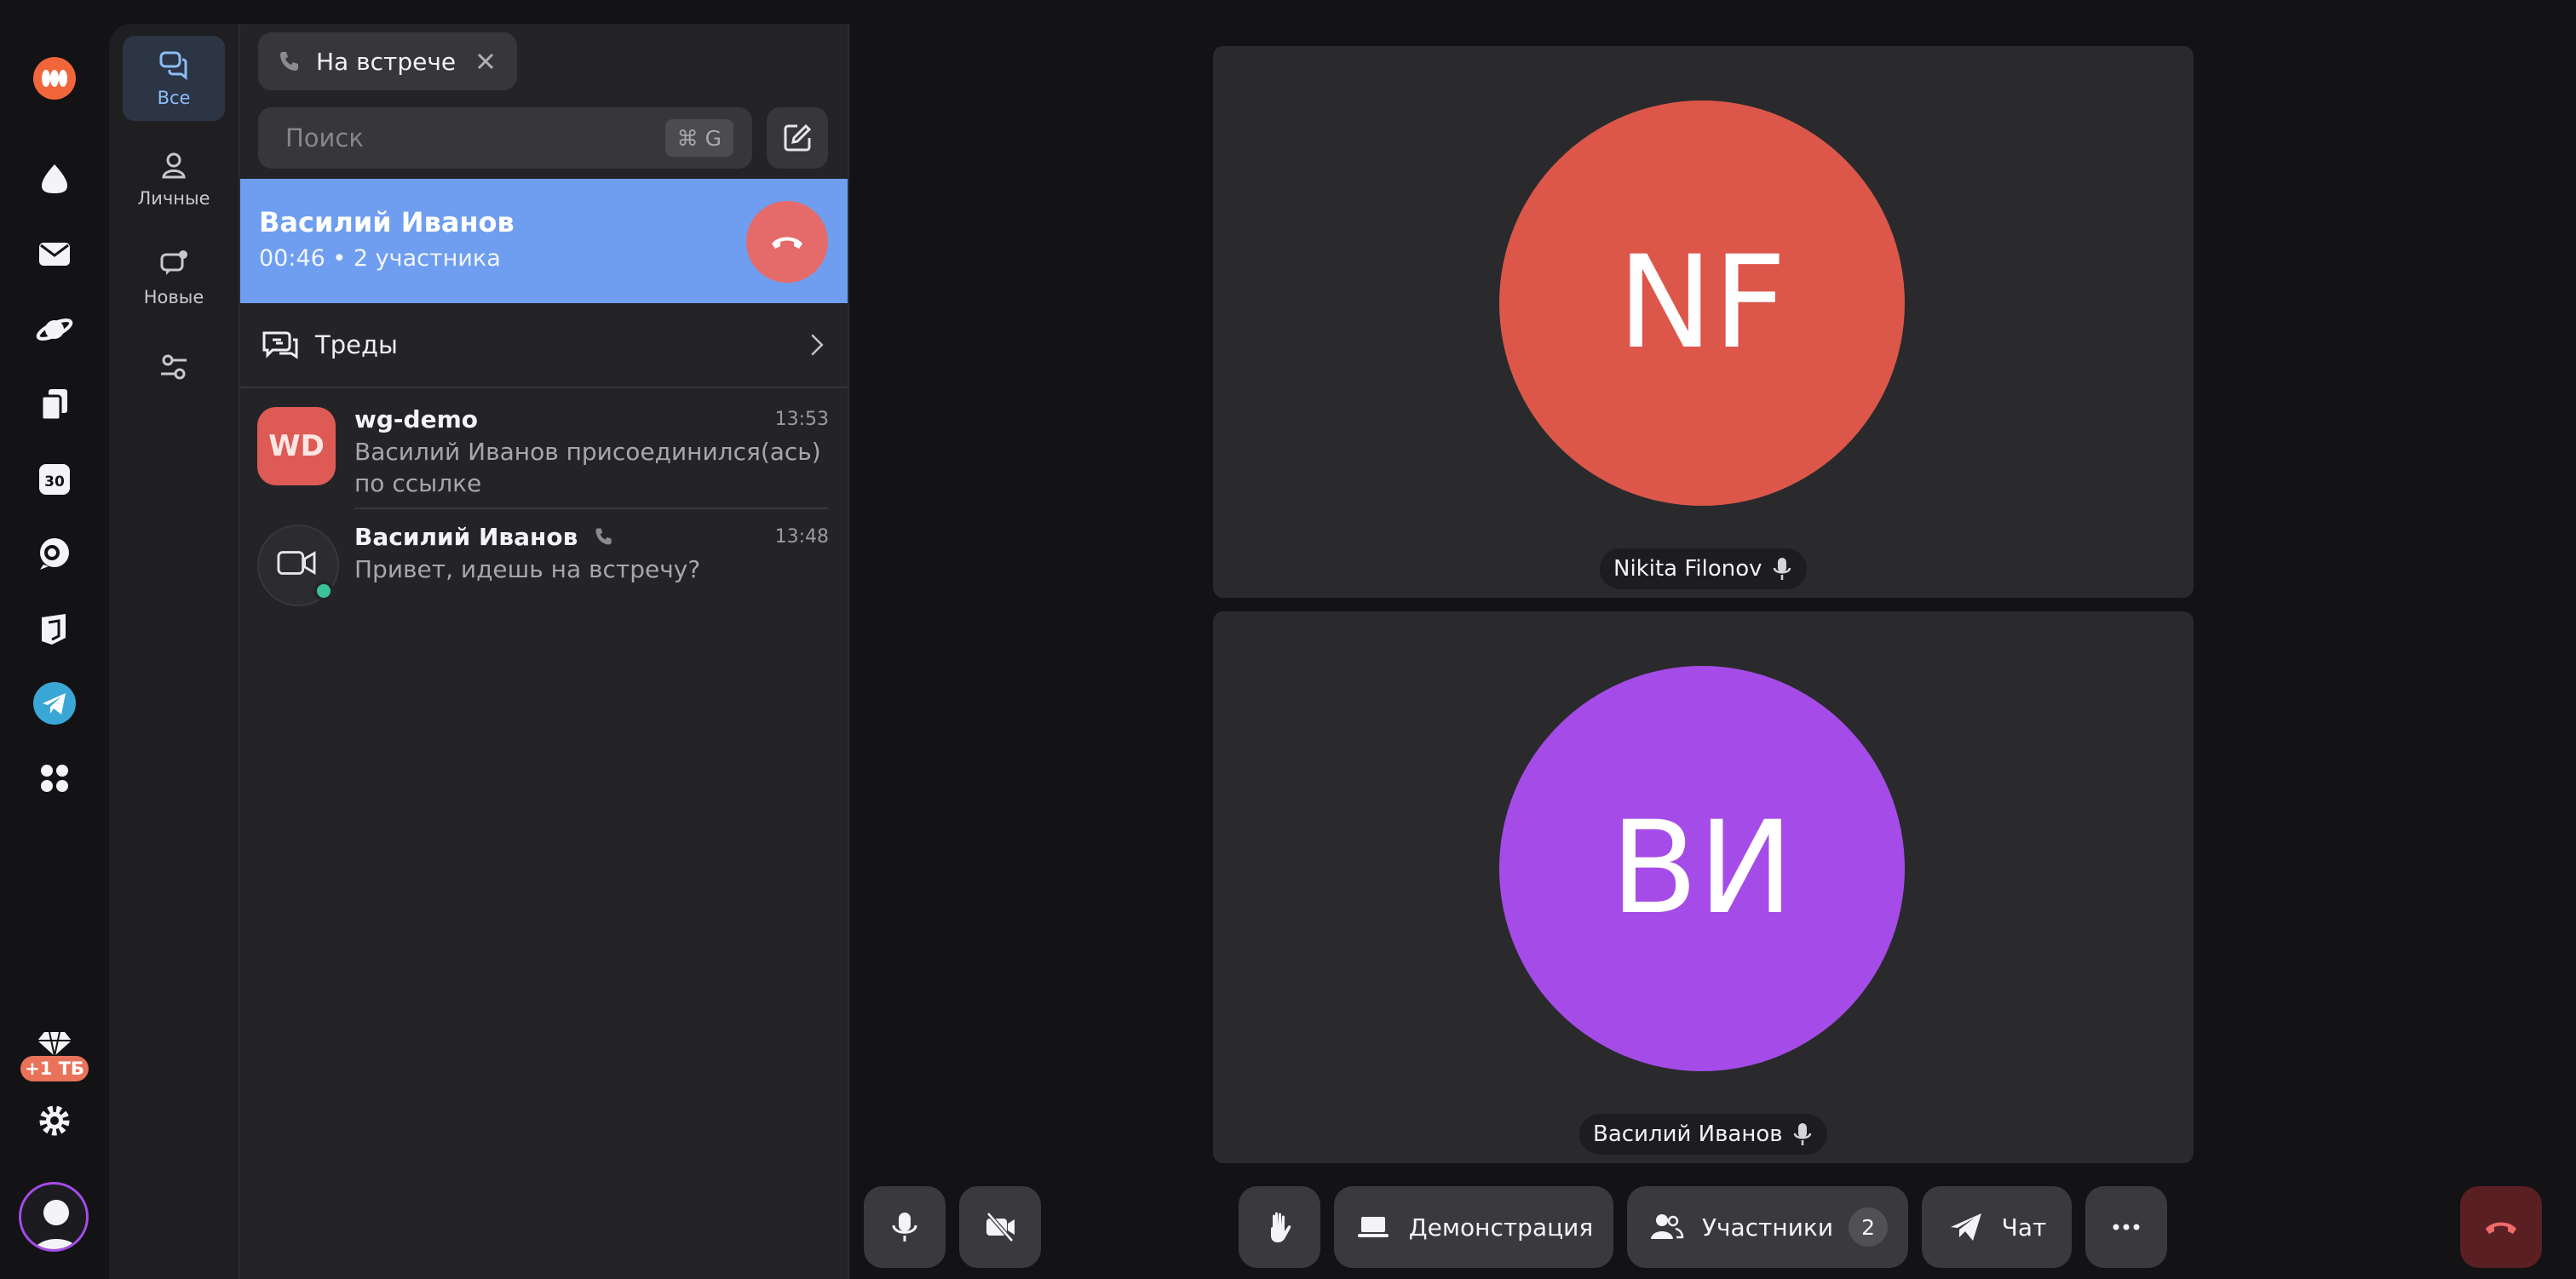 The image size is (2576, 1279). Describe the element at coordinates (55, 779) in the screenshot. I see `apps-grid-icon` at that location.